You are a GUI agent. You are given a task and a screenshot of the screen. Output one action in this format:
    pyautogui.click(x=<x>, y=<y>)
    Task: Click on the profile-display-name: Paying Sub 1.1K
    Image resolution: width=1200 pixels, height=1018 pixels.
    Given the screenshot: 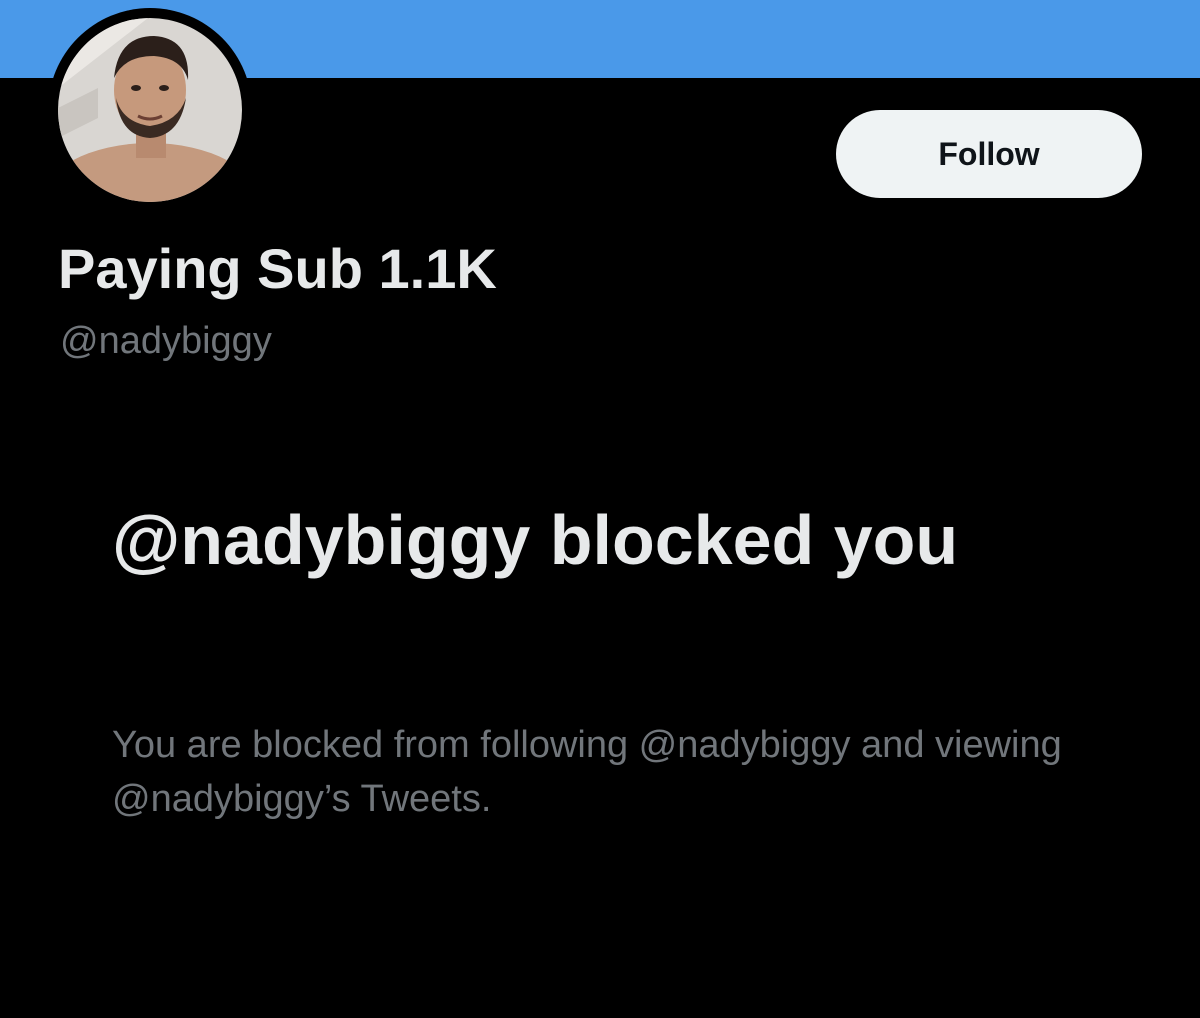 What is the action you would take?
    pyautogui.click(x=277, y=268)
    